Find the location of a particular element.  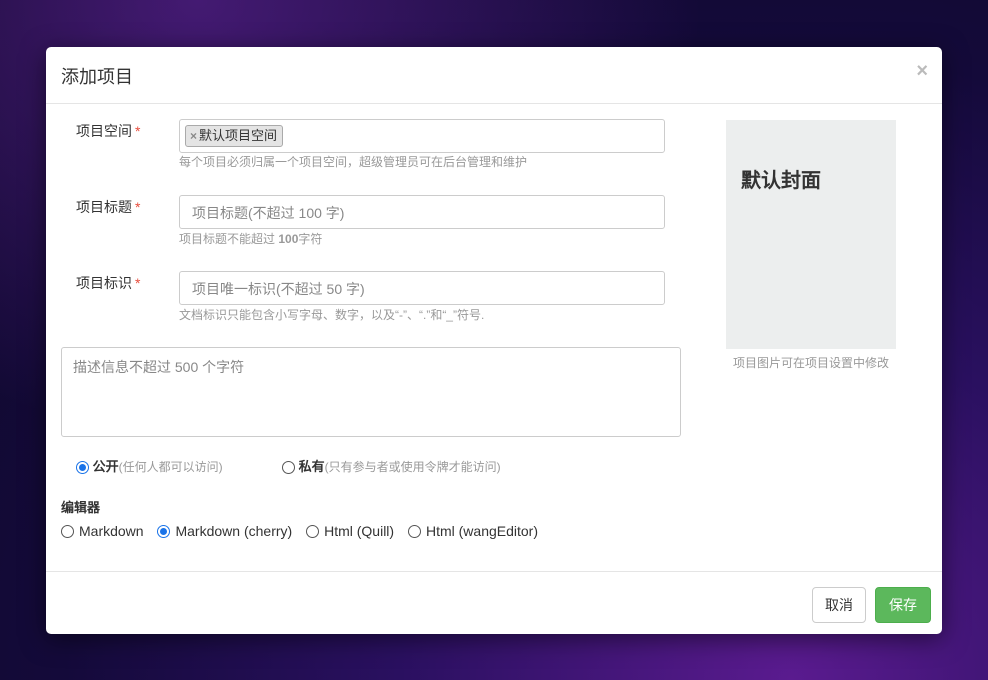

private-radio is located at coordinates (288, 468).